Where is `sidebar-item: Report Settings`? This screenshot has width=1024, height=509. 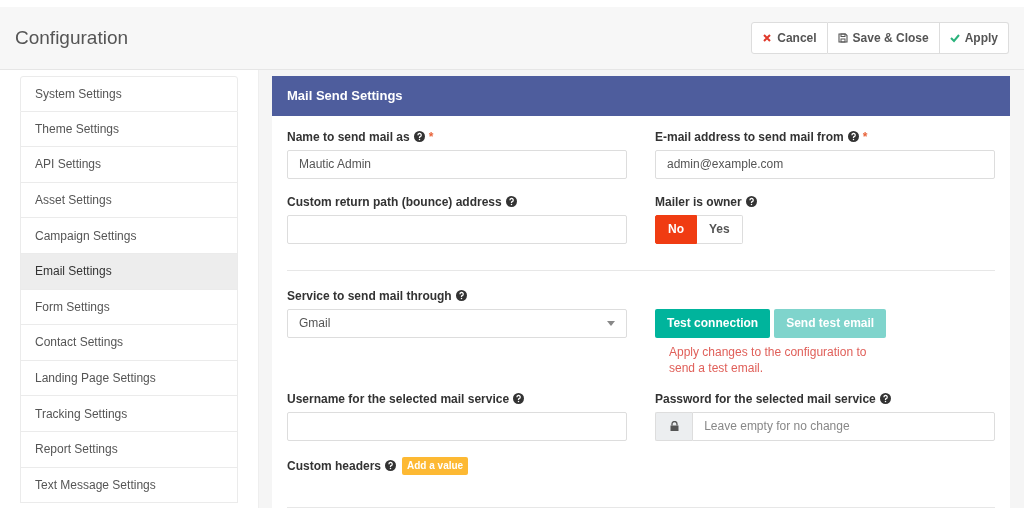 sidebar-item: Report Settings is located at coordinates (129, 449).